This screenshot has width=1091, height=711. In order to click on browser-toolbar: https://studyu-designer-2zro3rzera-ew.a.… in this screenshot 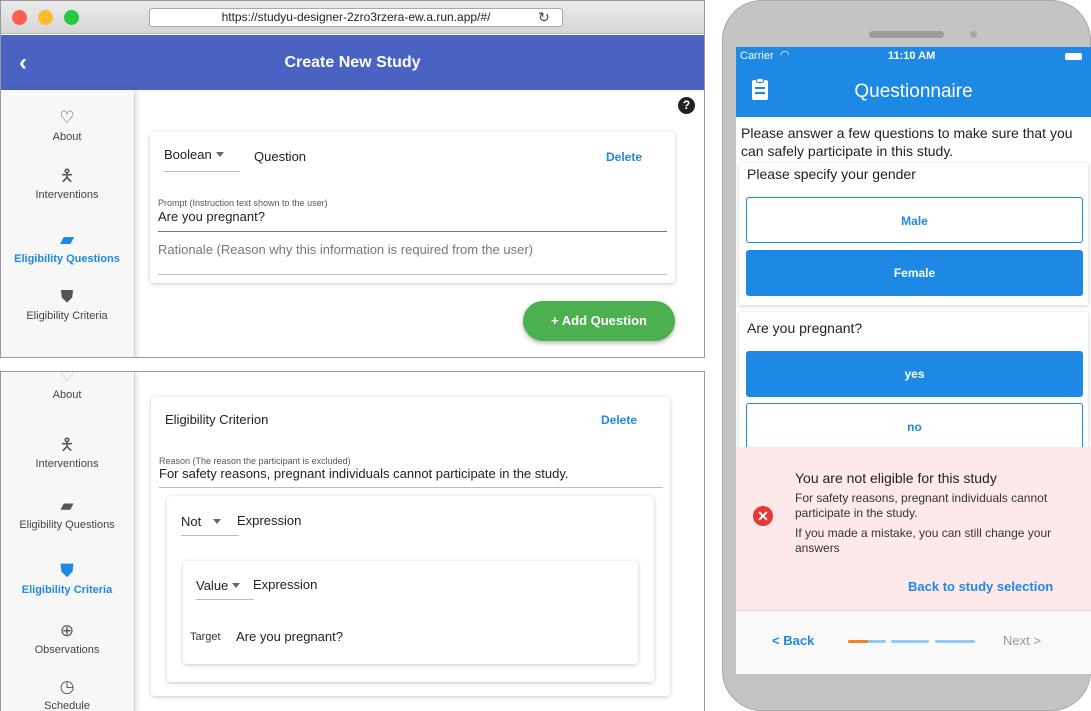, I will do `click(352, 17)`.